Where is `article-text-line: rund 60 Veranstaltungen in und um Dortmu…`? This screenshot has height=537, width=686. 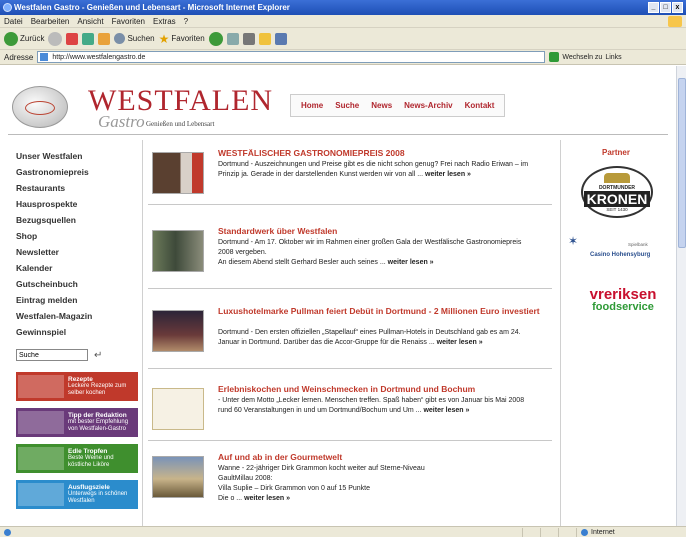 article-text-line: rund 60 Veranstaltungen in und um Dortmu… is located at coordinates (385, 411).